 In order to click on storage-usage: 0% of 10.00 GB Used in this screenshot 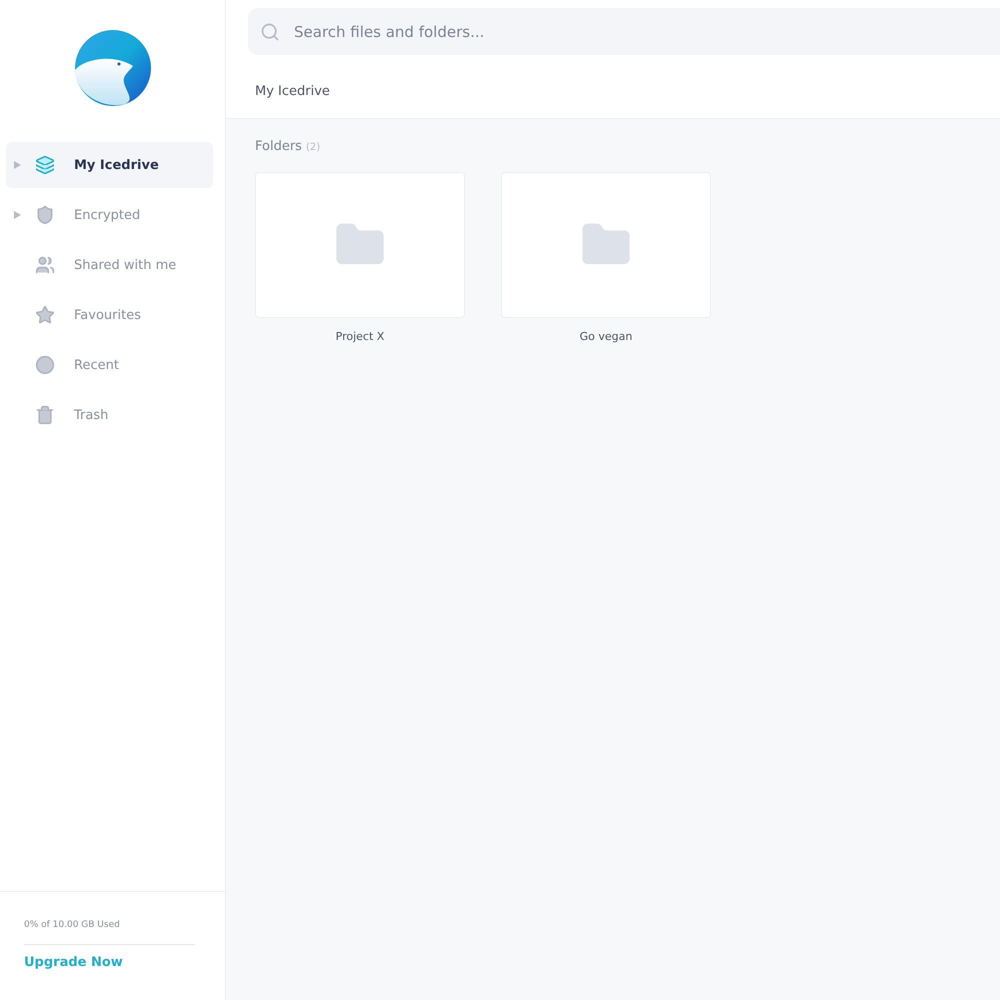, I will do `click(109, 932)`.